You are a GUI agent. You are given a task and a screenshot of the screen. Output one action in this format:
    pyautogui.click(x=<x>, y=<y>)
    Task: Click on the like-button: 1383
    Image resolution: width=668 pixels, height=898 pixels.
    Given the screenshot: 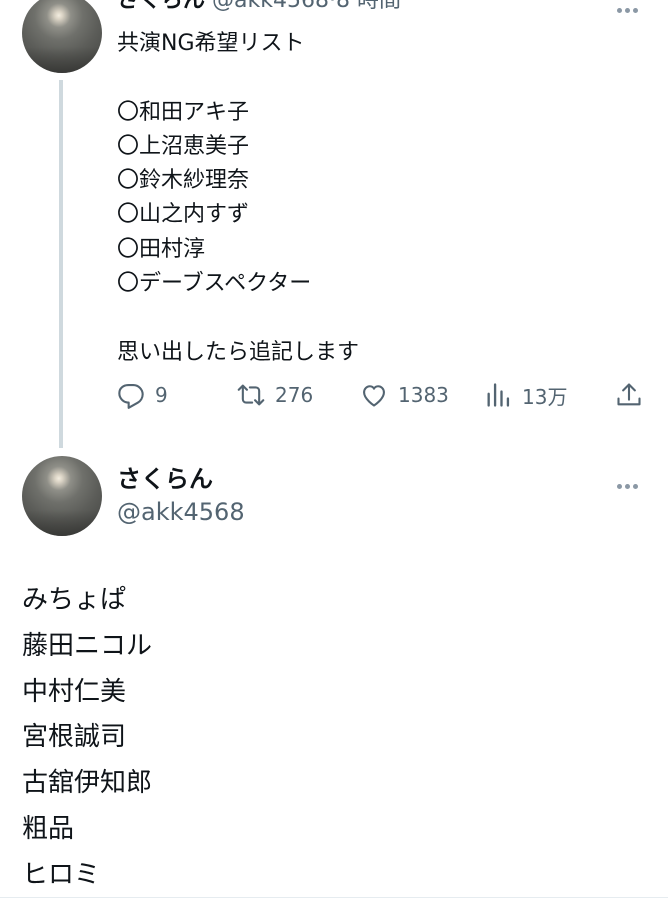 What is the action you would take?
    pyautogui.click(x=404, y=395)
    